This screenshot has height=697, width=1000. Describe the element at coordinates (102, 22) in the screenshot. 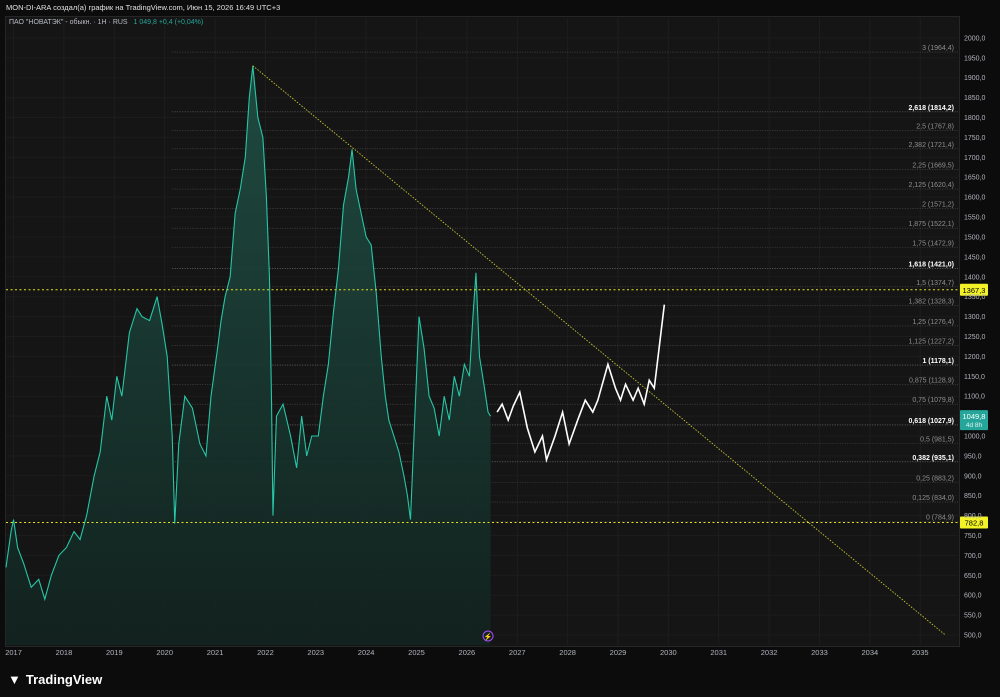

I see `symbol-interval: 1H` at that location.